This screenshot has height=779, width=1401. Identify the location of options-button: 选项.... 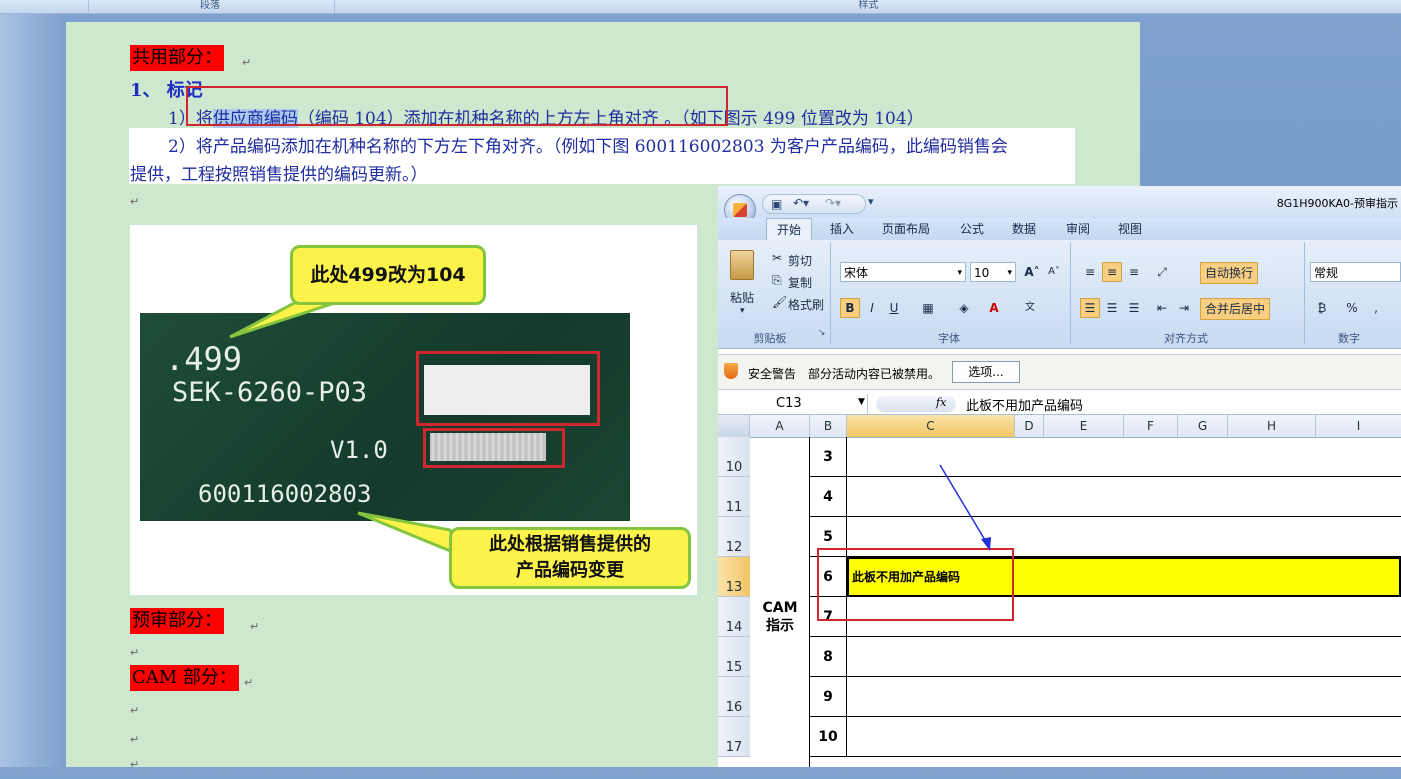
(986, 372).